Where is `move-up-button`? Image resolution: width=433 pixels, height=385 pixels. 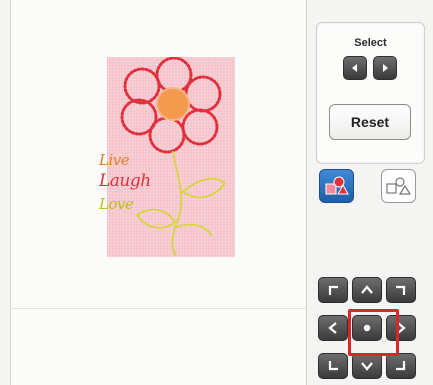 move-up-button is located at coordinates (367, 290).